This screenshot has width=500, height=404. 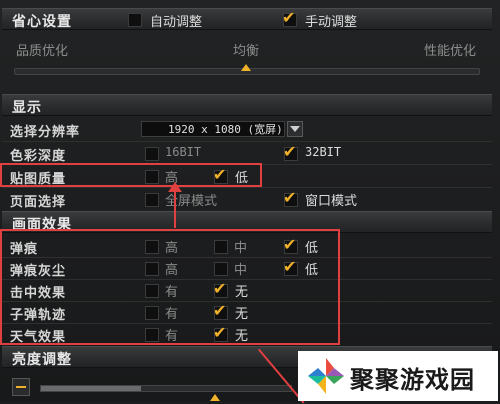 What do you see at coordinates (246, 67) in the screenshot?
I see `quality-slider-thumb` at bounding box center [246, 67].